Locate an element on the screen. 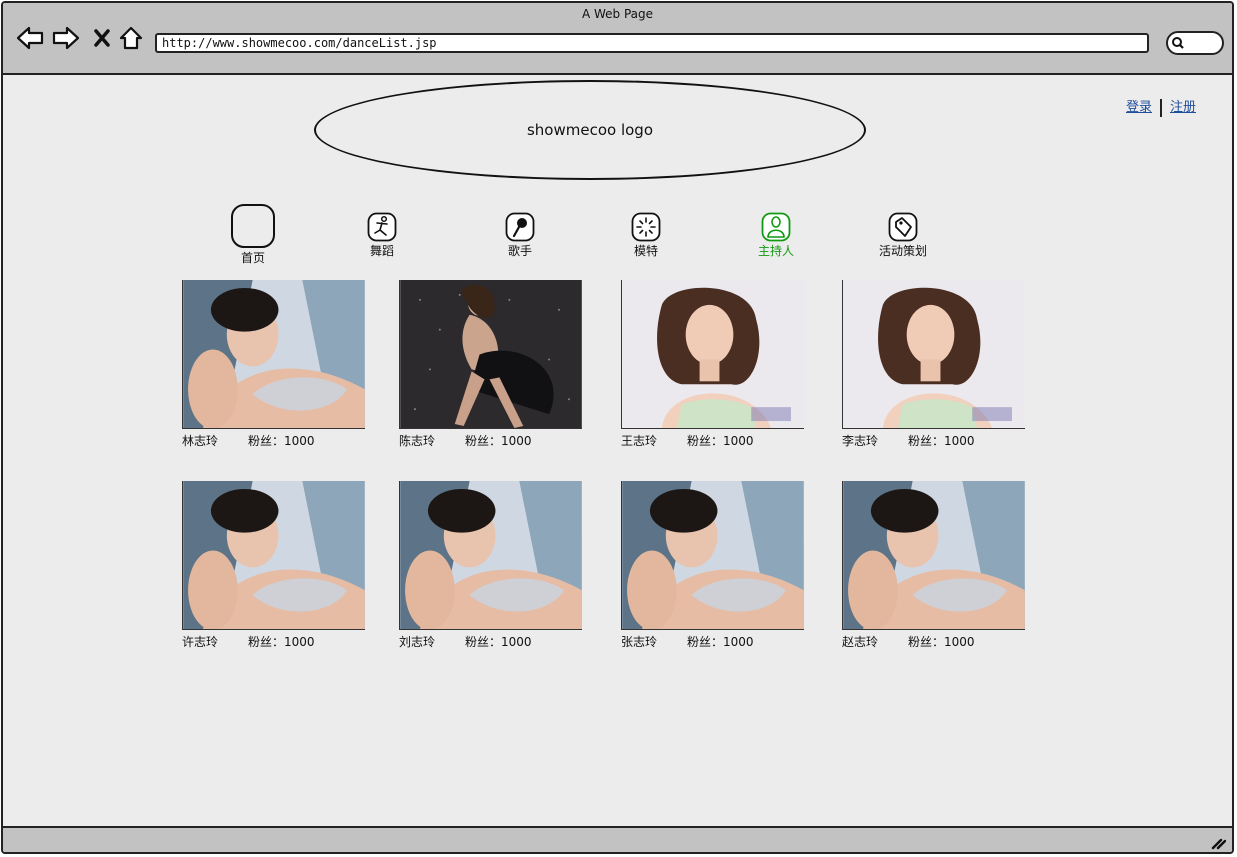 Image resolution: width=1237 pixels, height=857 pixels. performer-name: 林志玲 is located at coordinates (200, 441).